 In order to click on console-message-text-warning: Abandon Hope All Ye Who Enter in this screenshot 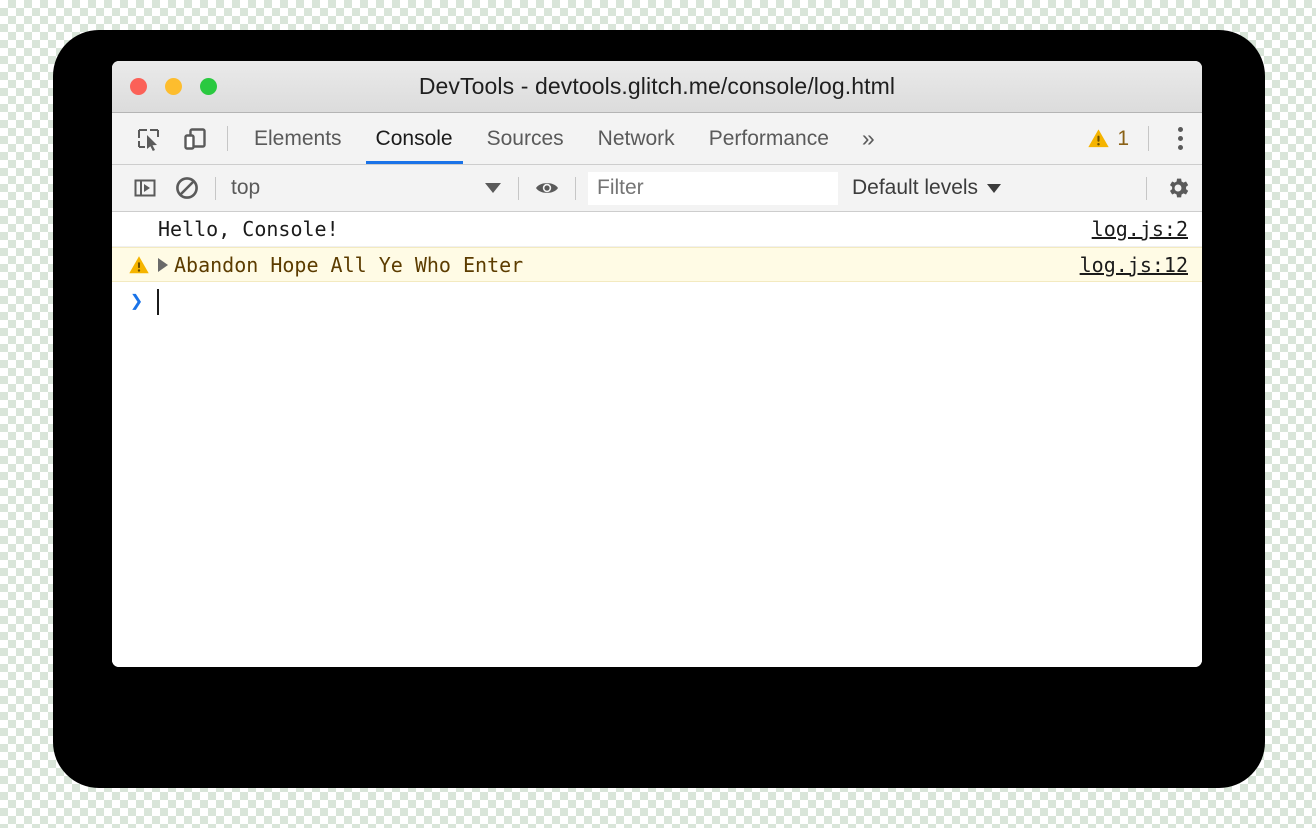, I will do `click(349, 264)`.